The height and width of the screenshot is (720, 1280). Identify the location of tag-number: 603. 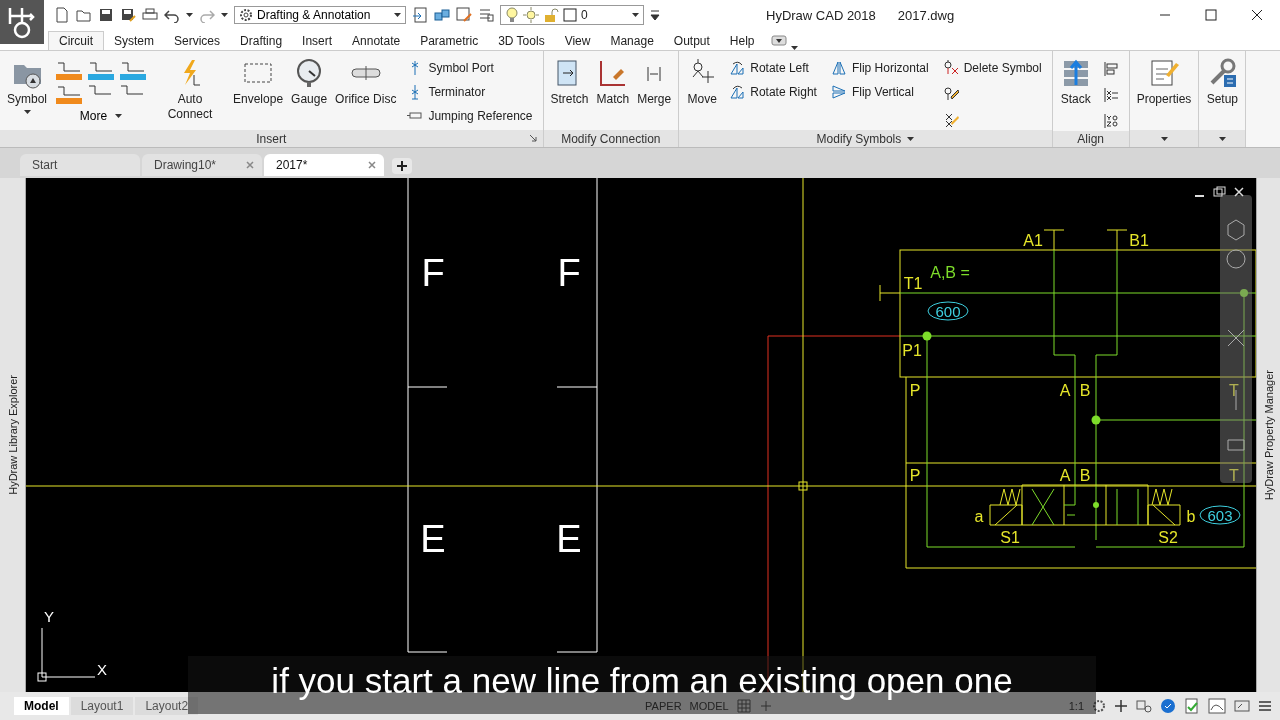
(1220, 515).